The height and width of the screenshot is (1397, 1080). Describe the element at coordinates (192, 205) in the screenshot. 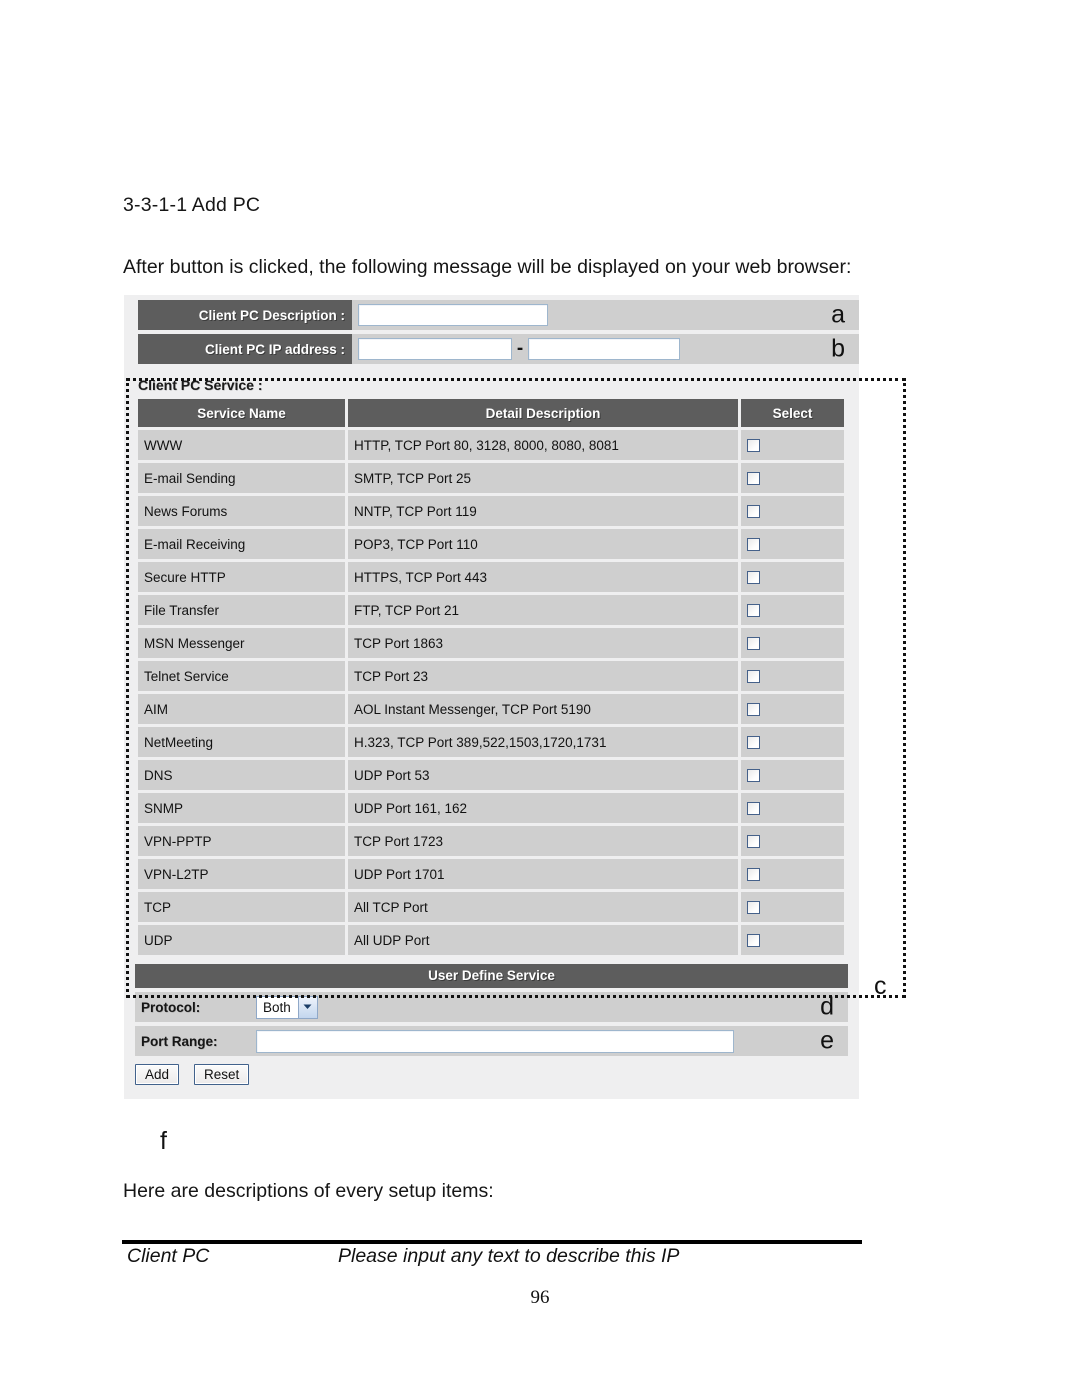

I see `section-heading: 3-3-1-1 Add PC` at that location.